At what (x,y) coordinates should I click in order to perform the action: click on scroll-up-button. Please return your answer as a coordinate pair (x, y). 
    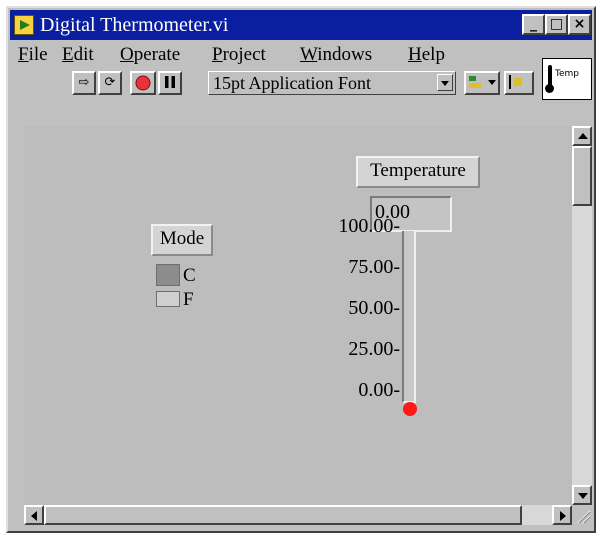
    Looking at the image, I should click on (582, 136).